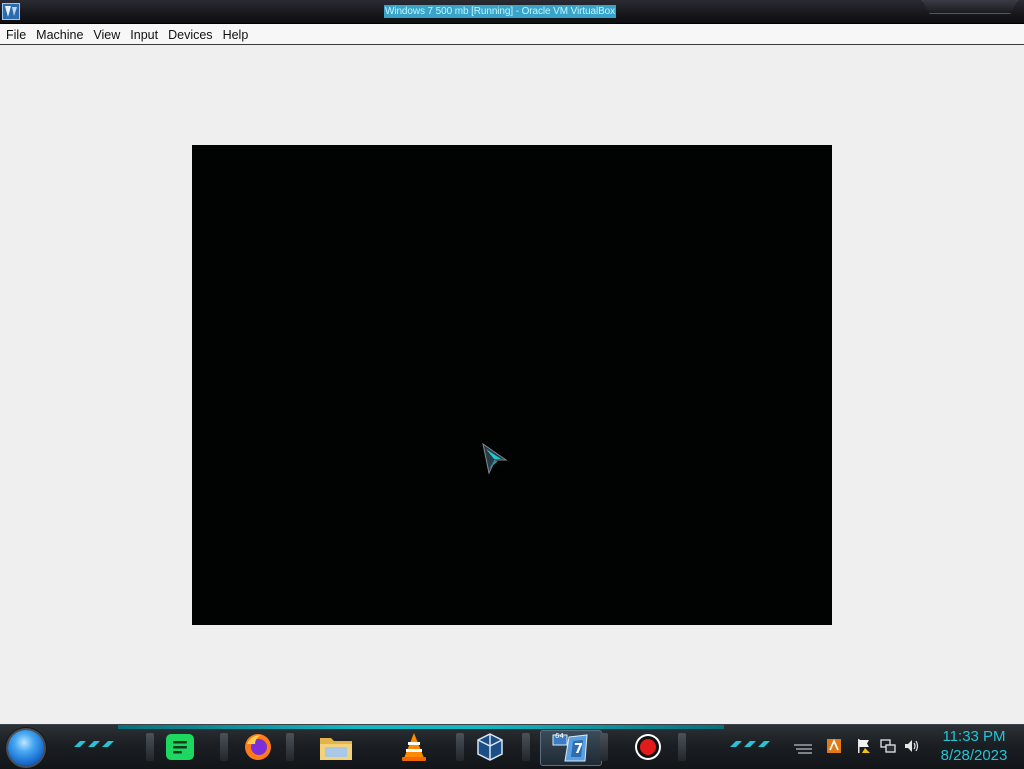 The image size is (1024, 769). What do you see at coordinates (106, 35) in the screenshot?
I see `menu-view: View` at bounding box center [106, 35].